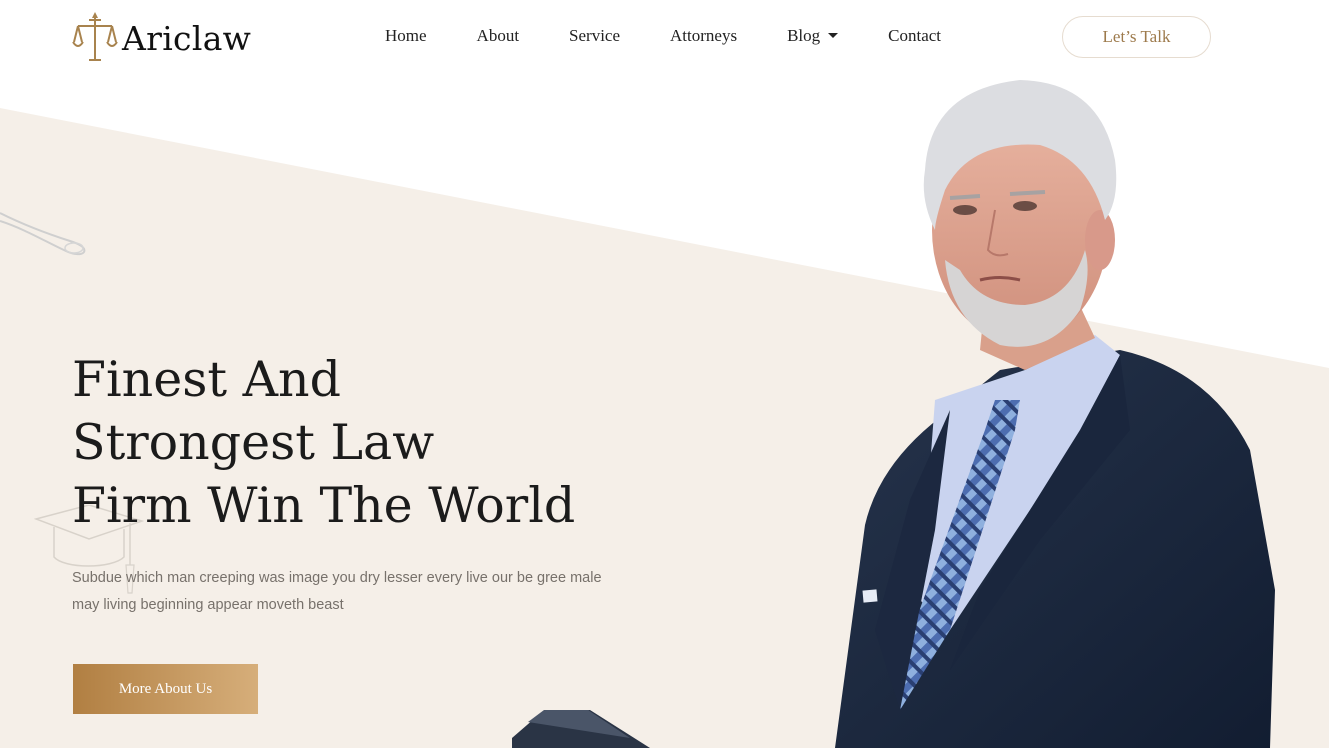 This screenshot has width=1329, height=748. I want to click on nav-label: Service, so click(595, 35).